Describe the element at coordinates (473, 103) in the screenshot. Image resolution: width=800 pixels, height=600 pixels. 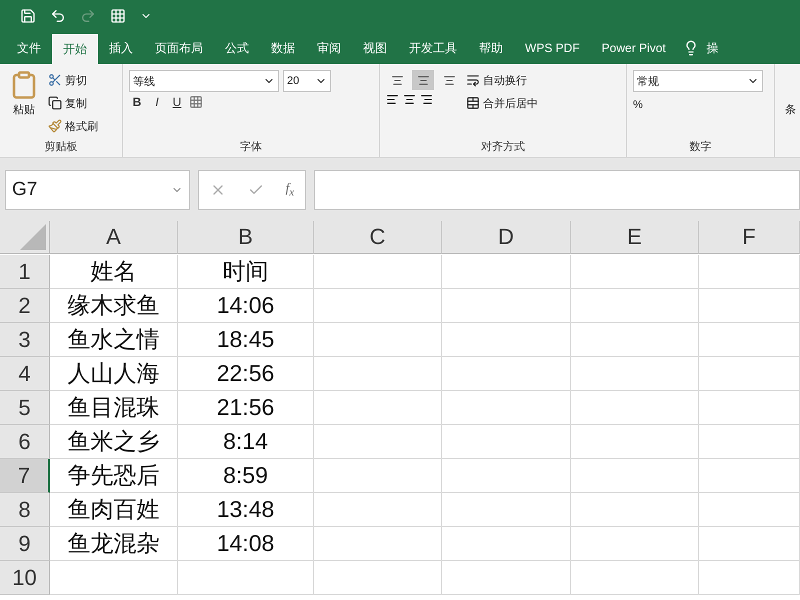
I see `merge-cells-icon` at that location.